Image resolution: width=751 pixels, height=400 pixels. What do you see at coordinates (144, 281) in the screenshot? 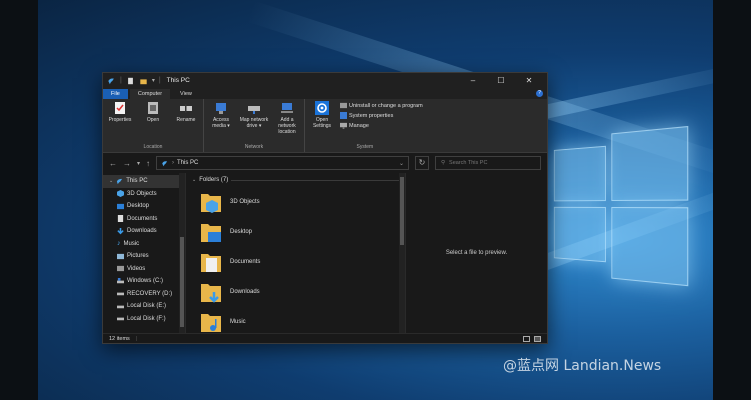
I see `nav-item-windows-c: Windows (C:)` at bounding box center [144, 281].